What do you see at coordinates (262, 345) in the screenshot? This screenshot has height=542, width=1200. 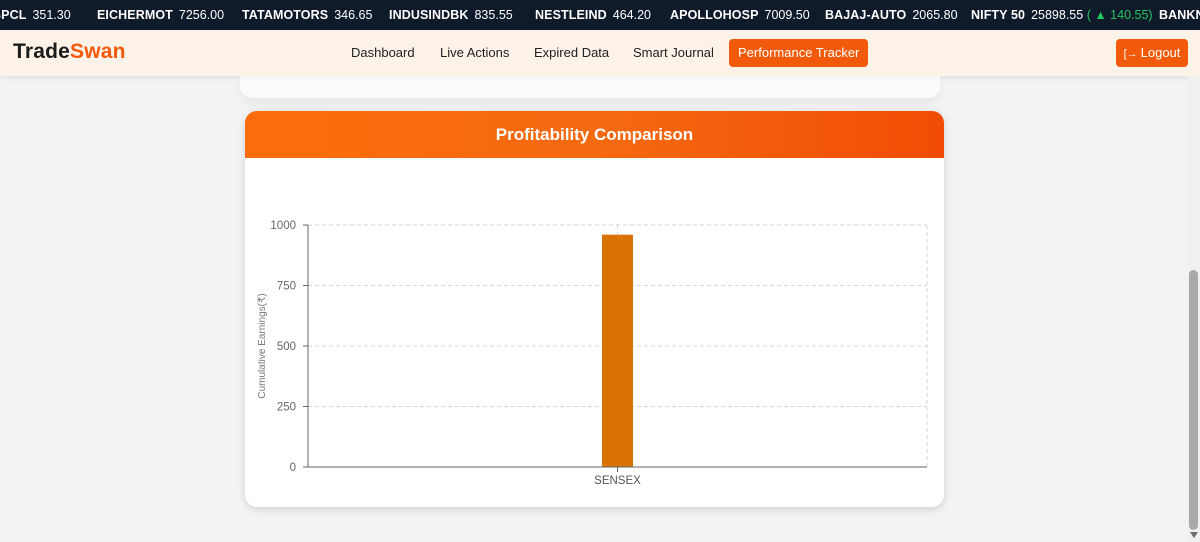 I see `y-axis-title: Cumulative Earnings(₹)` at bounding box center [262, 345].